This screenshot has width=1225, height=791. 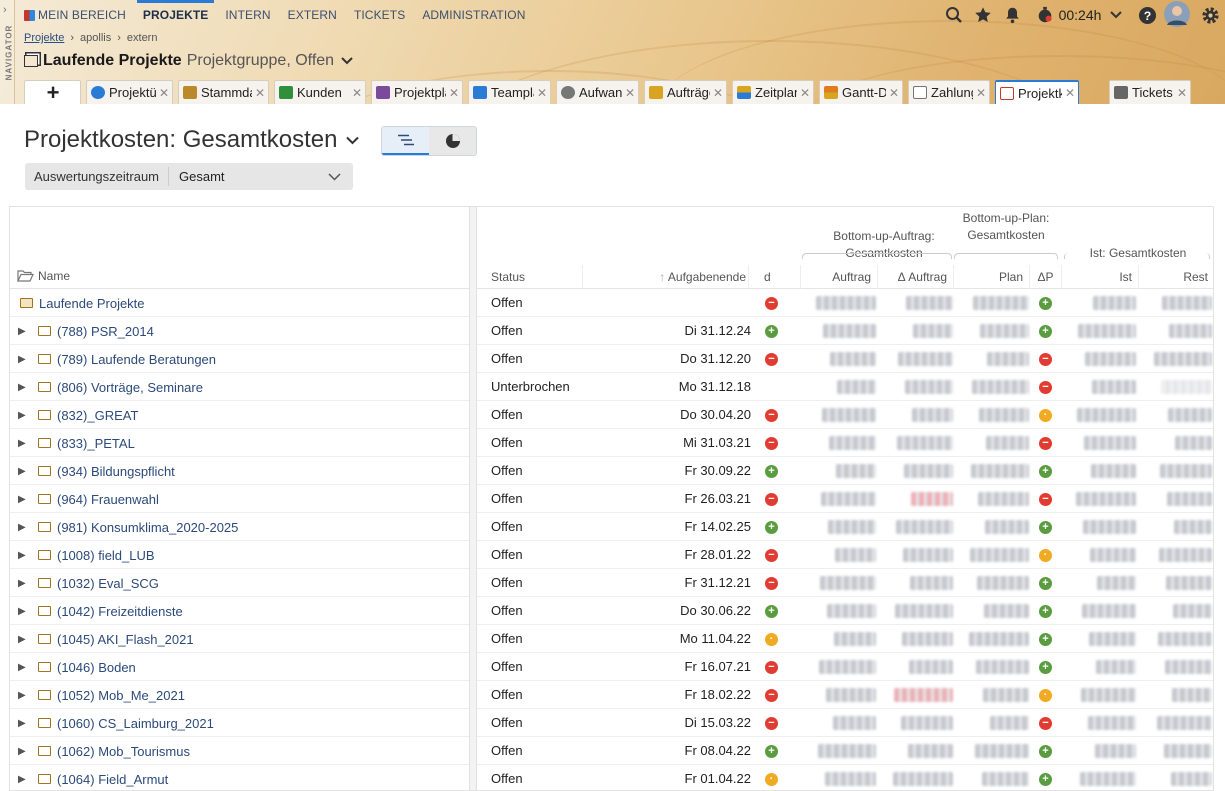 I want to click on row-name: Laufende Projekte, so click(x=81, y=303).